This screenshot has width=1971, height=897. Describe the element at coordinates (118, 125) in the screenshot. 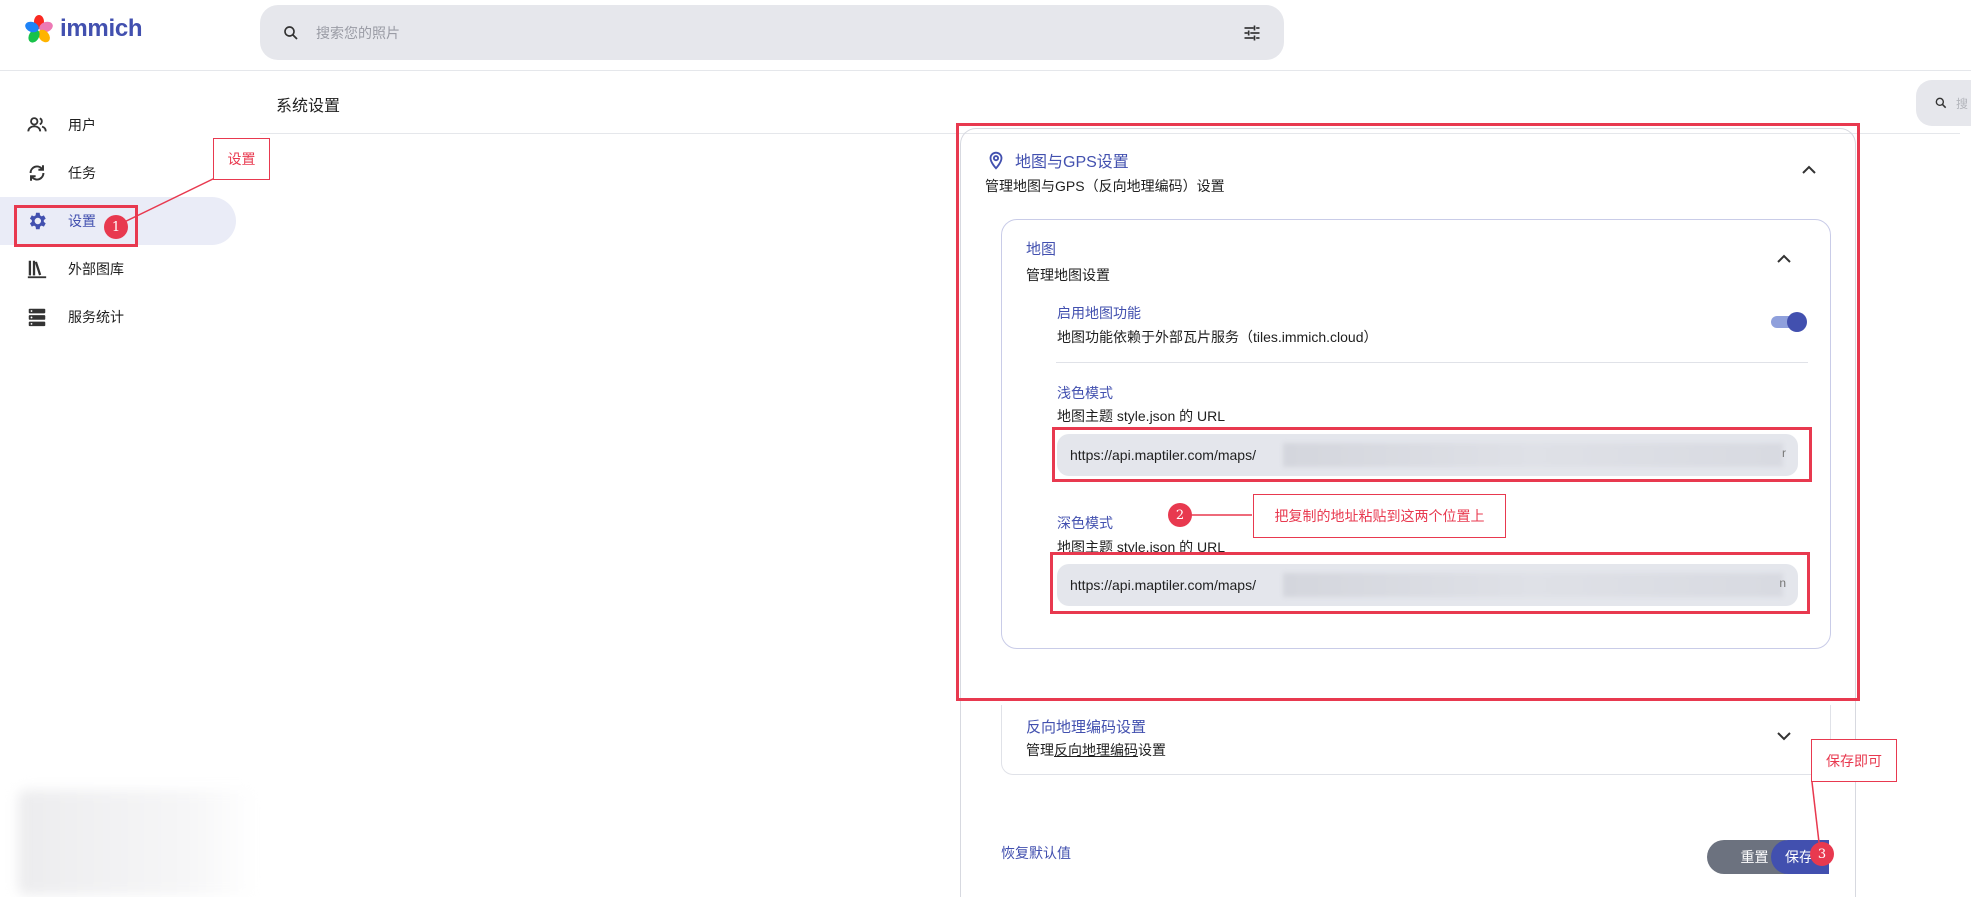

I see `sidebar-item-users: 用户` at that location.